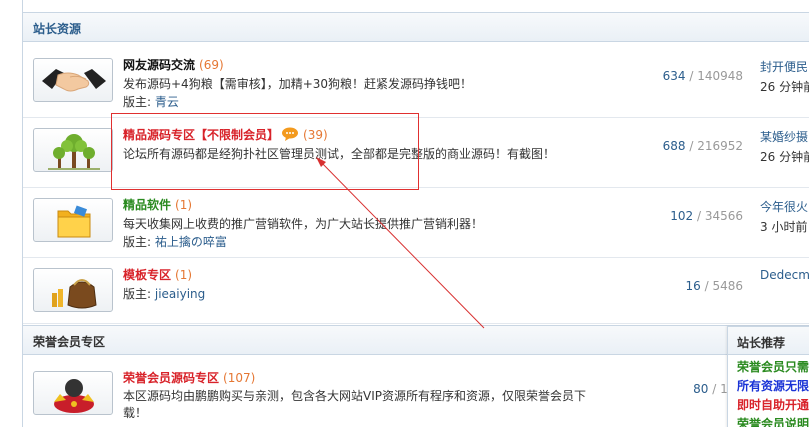 The width and height of the screenshot is (809, 427). I want to click on moderator-link: jieaiying, so click(180, 294).